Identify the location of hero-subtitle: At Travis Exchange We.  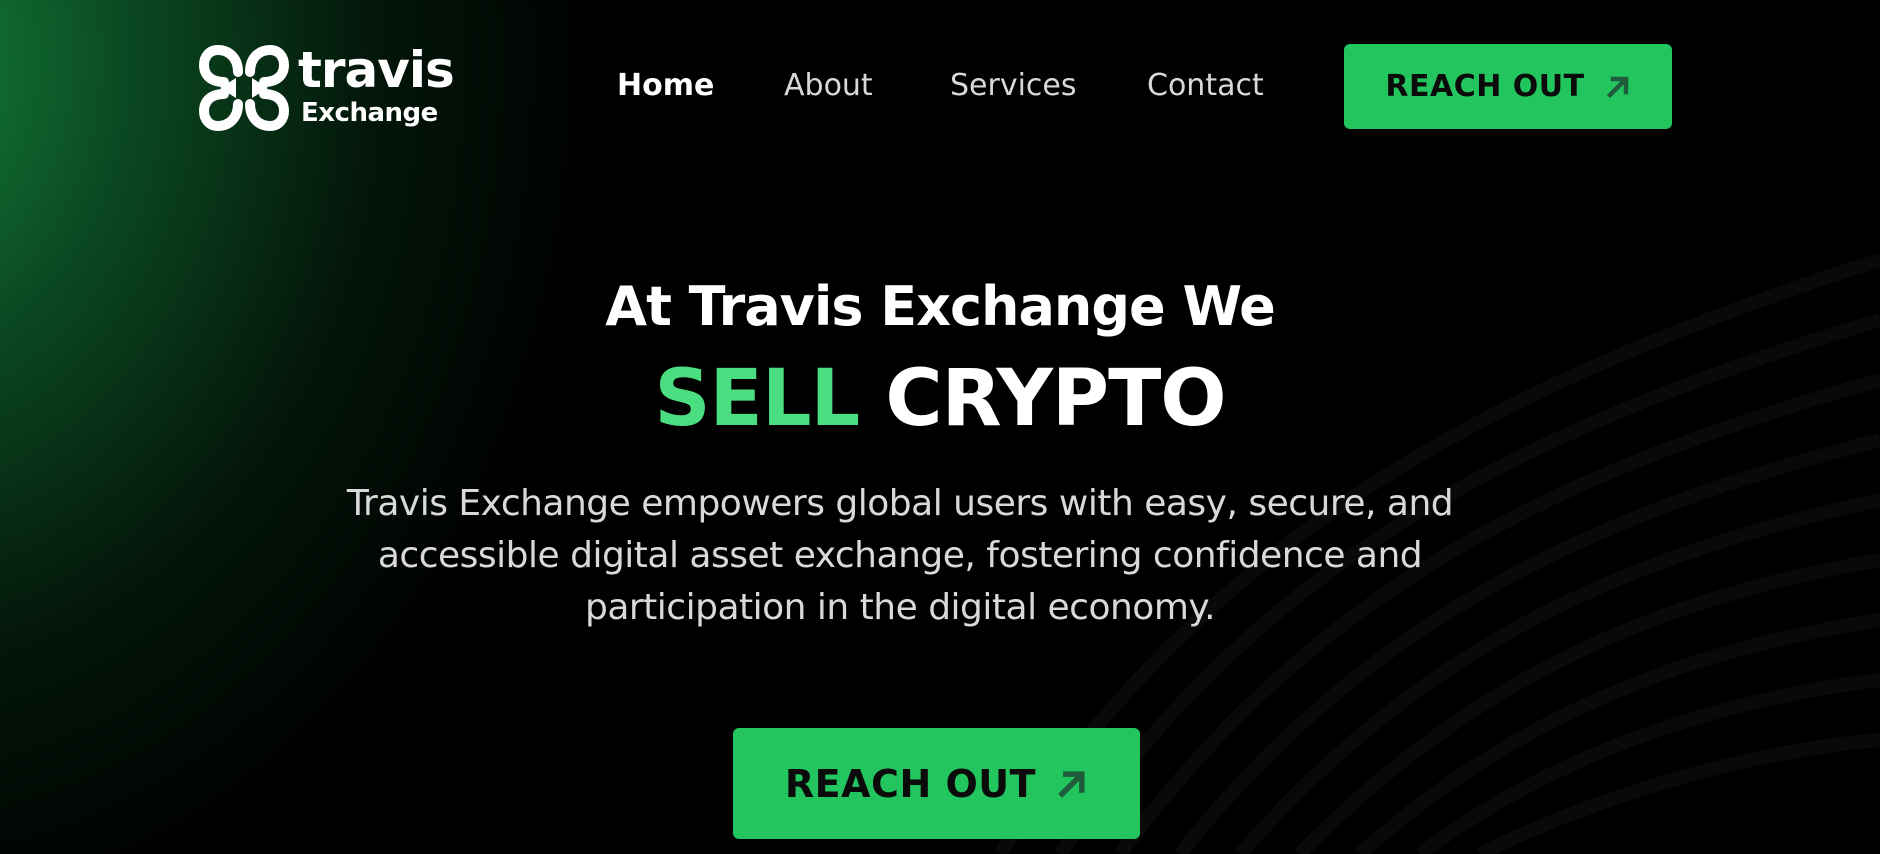
(940, 306).